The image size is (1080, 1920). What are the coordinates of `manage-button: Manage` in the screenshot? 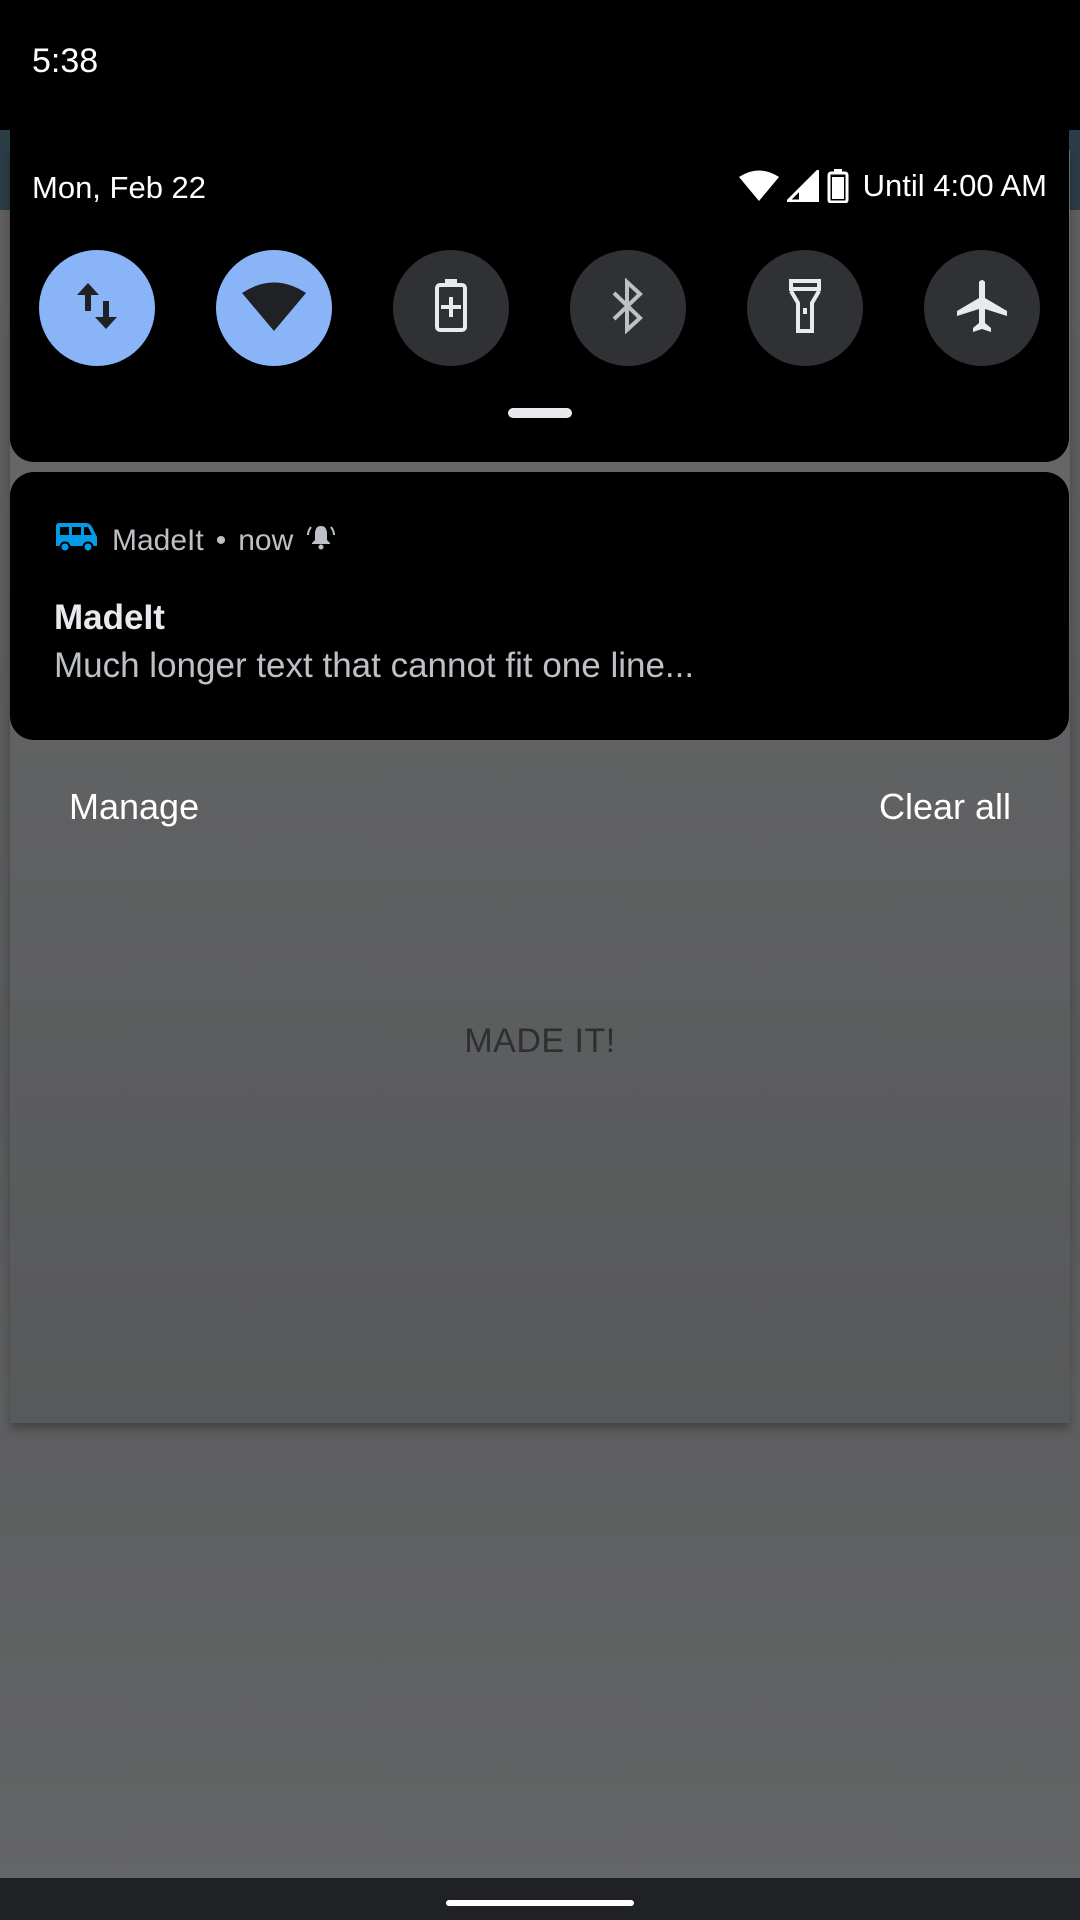 It's located at (134, 807).